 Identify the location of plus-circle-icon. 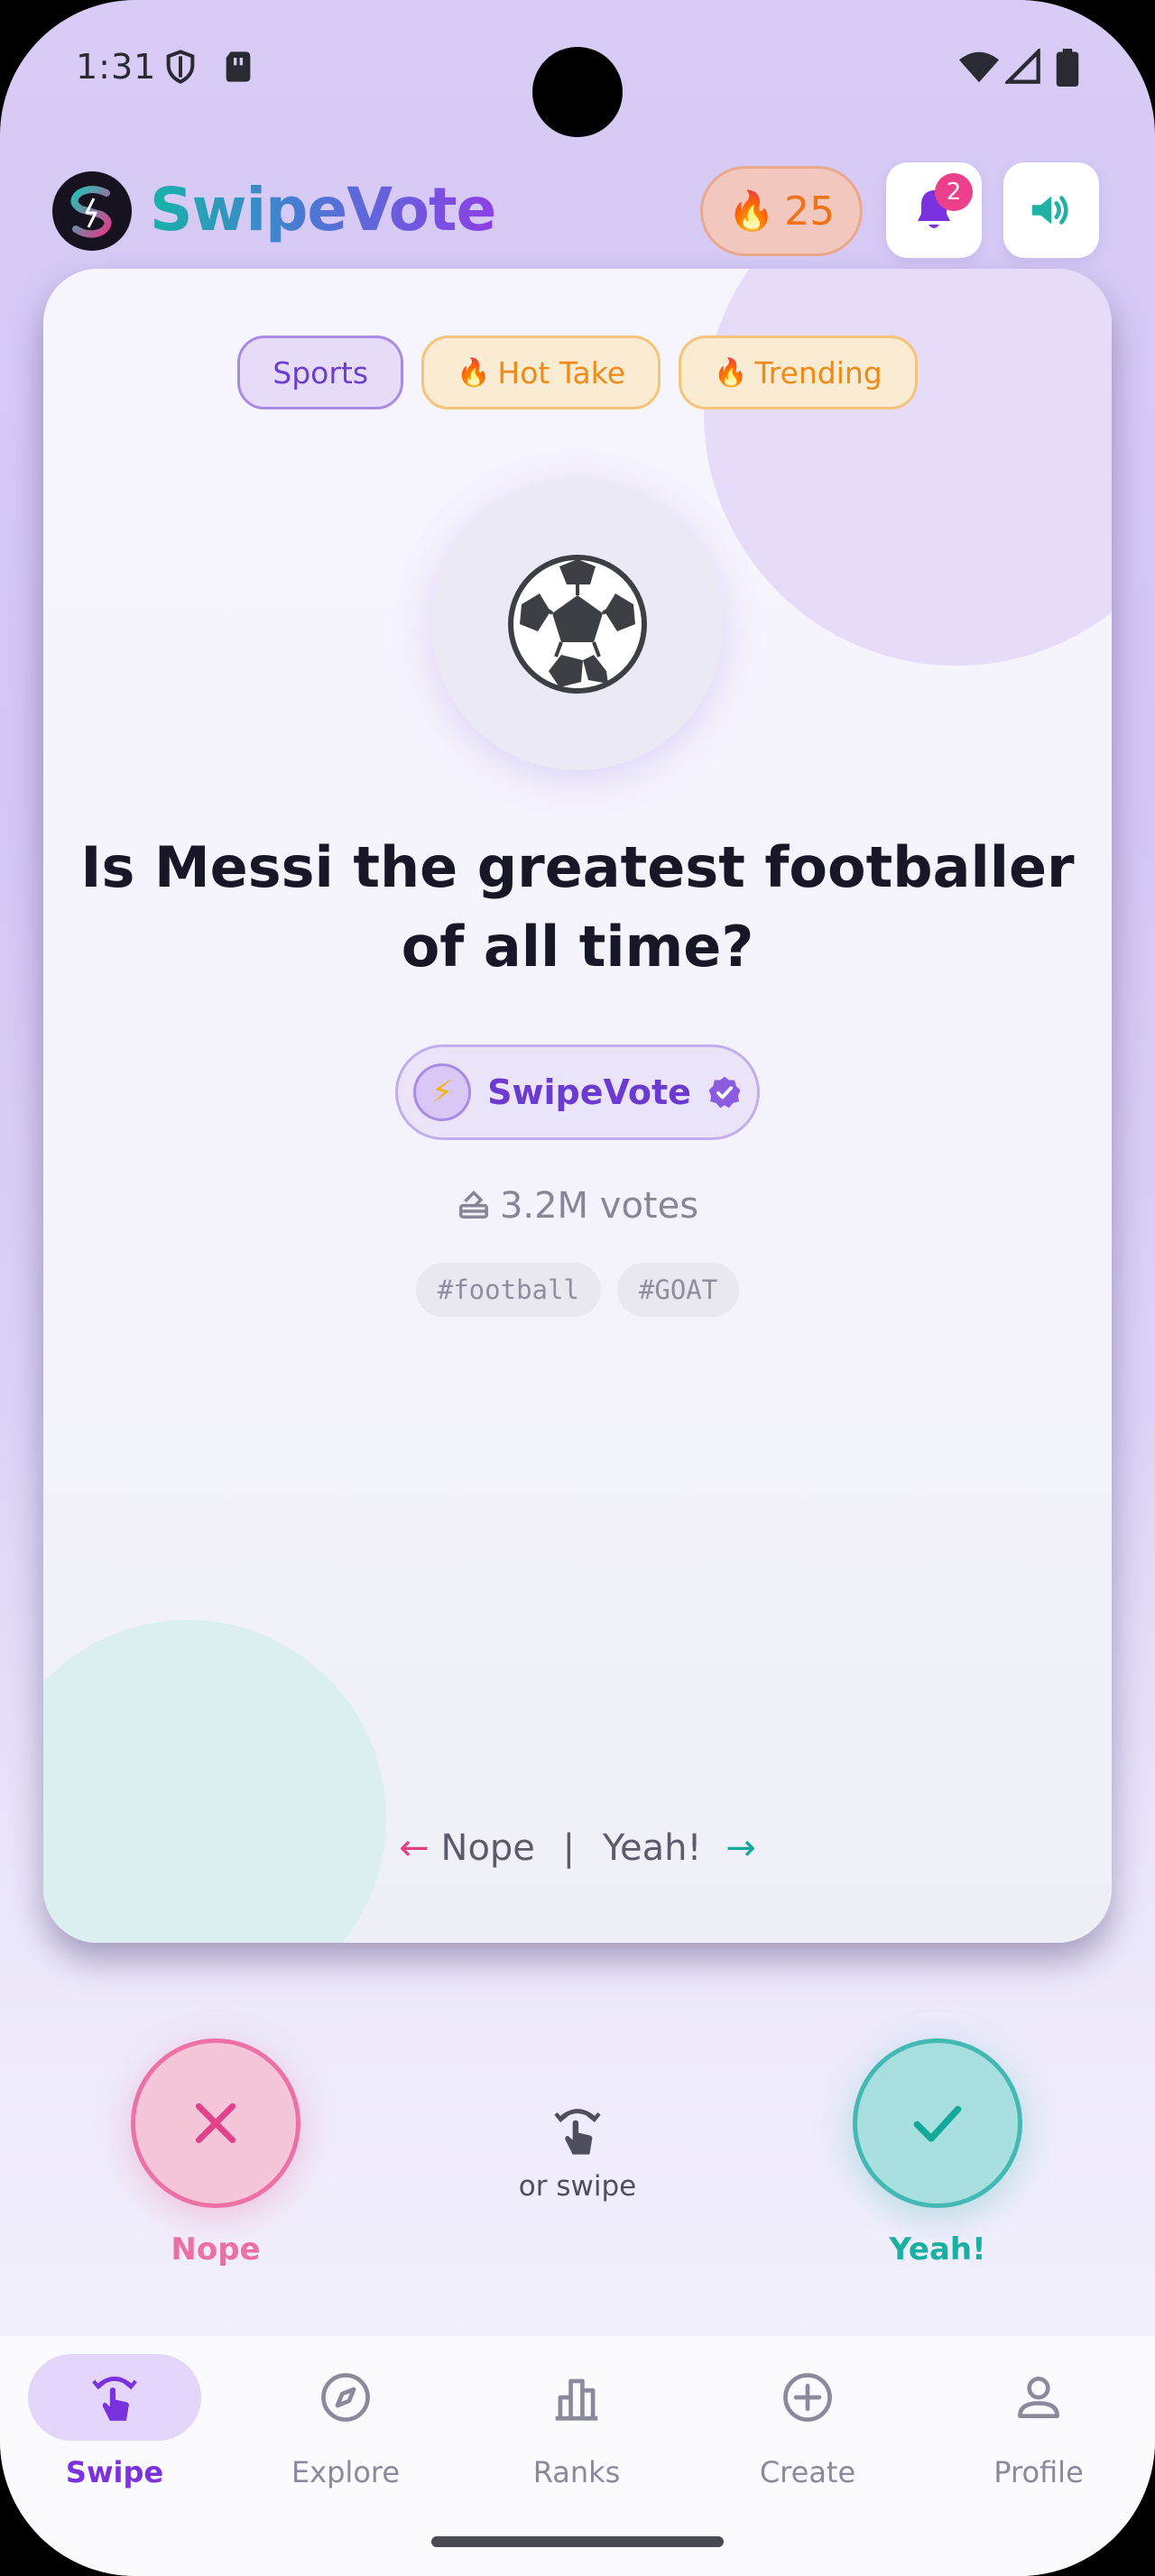
(807, 2397).